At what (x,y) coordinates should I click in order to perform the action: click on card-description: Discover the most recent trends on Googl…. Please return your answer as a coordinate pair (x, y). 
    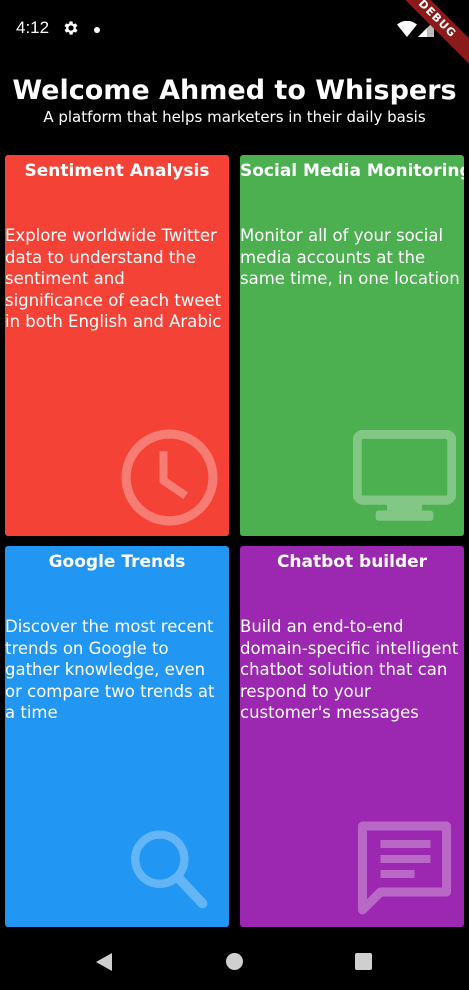
    Looking at the image, I should click on (110, 669).